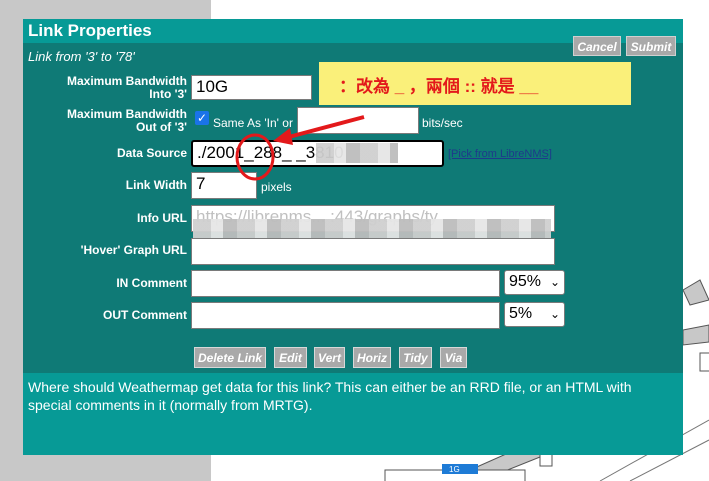 This screenshot has height=481, width=709. What do you see at coordinates (597, 46) in the screenshot?
I see `cancel-button: Cancel` at bounding box center [597, 46].